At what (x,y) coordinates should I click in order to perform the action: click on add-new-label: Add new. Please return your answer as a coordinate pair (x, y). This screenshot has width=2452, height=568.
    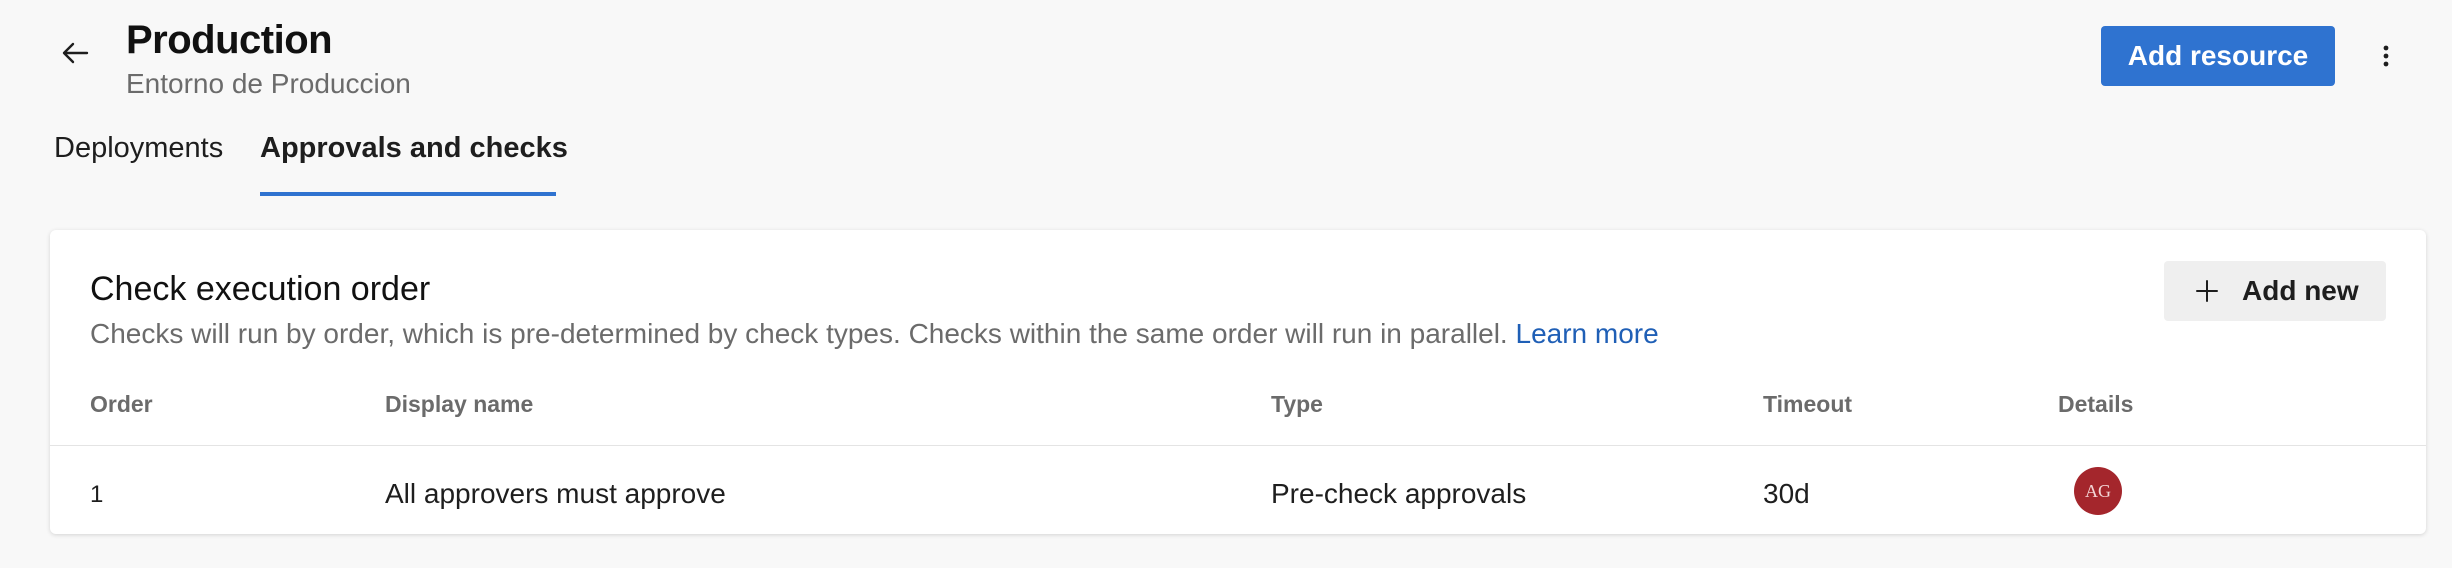
    Looking at the image, I should click on (2300, 290).